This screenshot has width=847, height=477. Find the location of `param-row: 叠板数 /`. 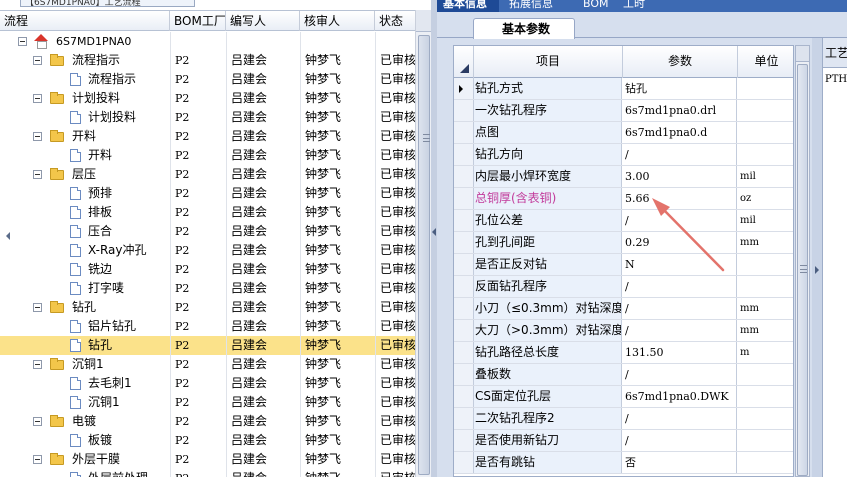

param-row: 叠板数 / is located at coordinates (623, 375).